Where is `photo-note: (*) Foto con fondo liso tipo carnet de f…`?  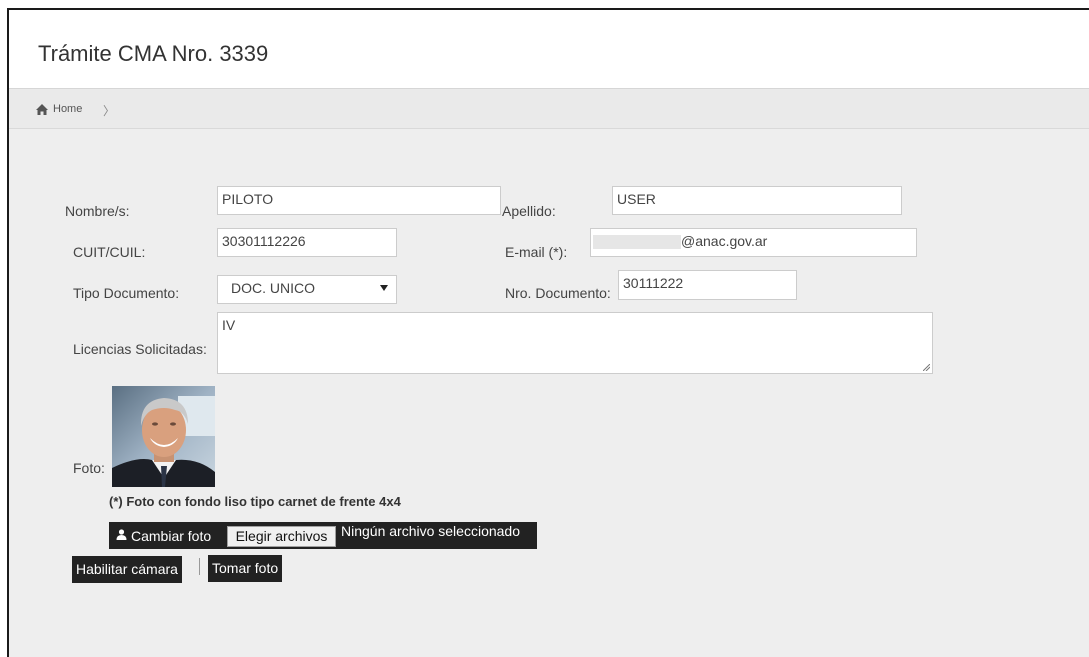
photo-note: (*) Foto con fondo liso tipo carnet de f… is located at coordinates (255, 501).